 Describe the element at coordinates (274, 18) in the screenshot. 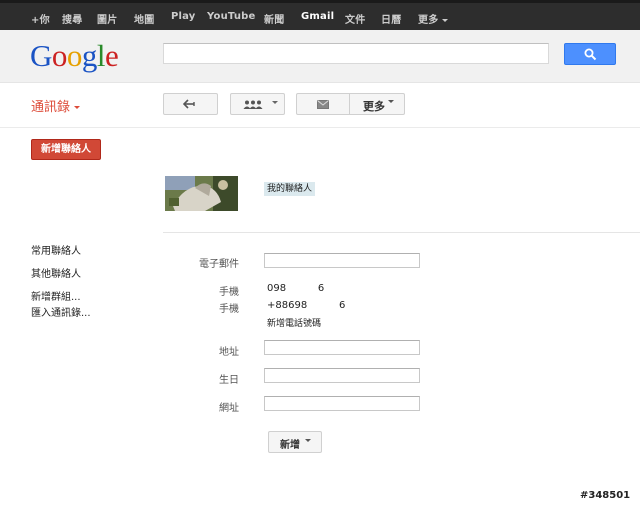

I see `topnav-news: 新聞` at that location.